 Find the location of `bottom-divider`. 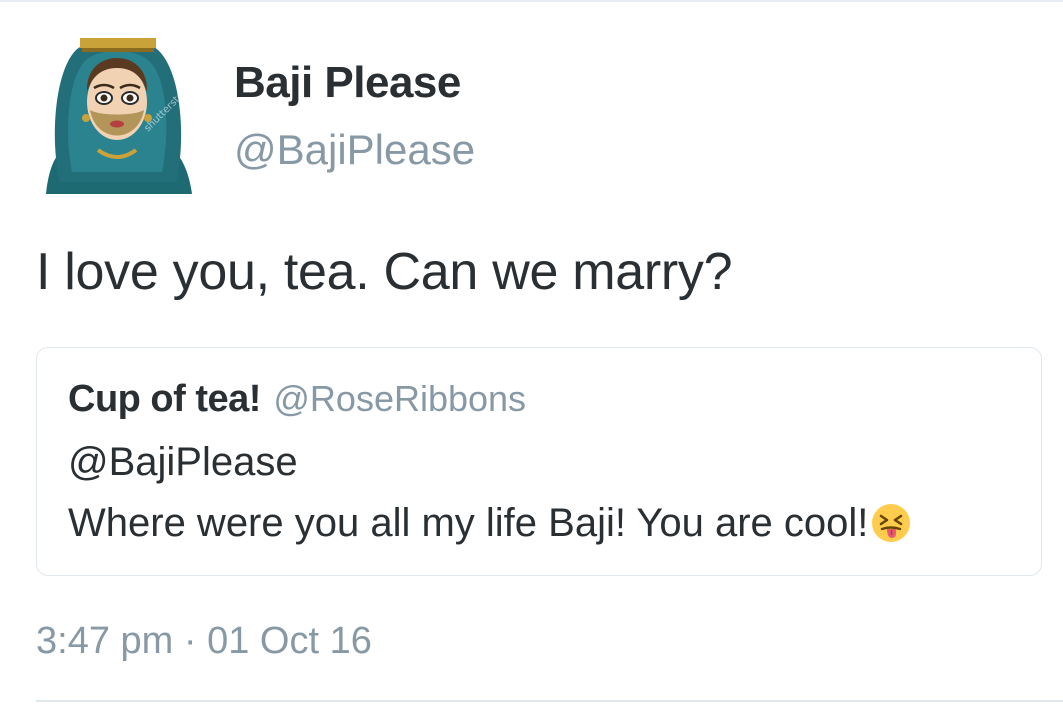

bottom-divider is located at coordinates (549, 701).